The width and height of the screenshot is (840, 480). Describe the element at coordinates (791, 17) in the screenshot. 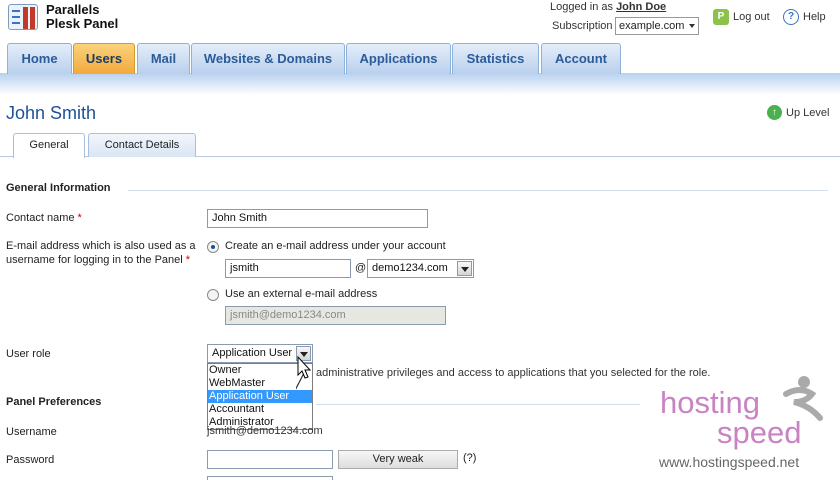

I see `help-icon: ?` at that location.